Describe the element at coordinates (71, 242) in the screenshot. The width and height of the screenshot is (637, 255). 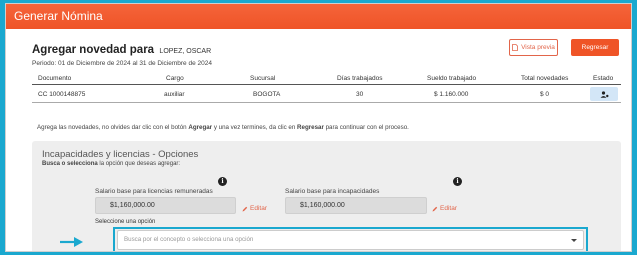
I see `arrow-right-icon` at that location.